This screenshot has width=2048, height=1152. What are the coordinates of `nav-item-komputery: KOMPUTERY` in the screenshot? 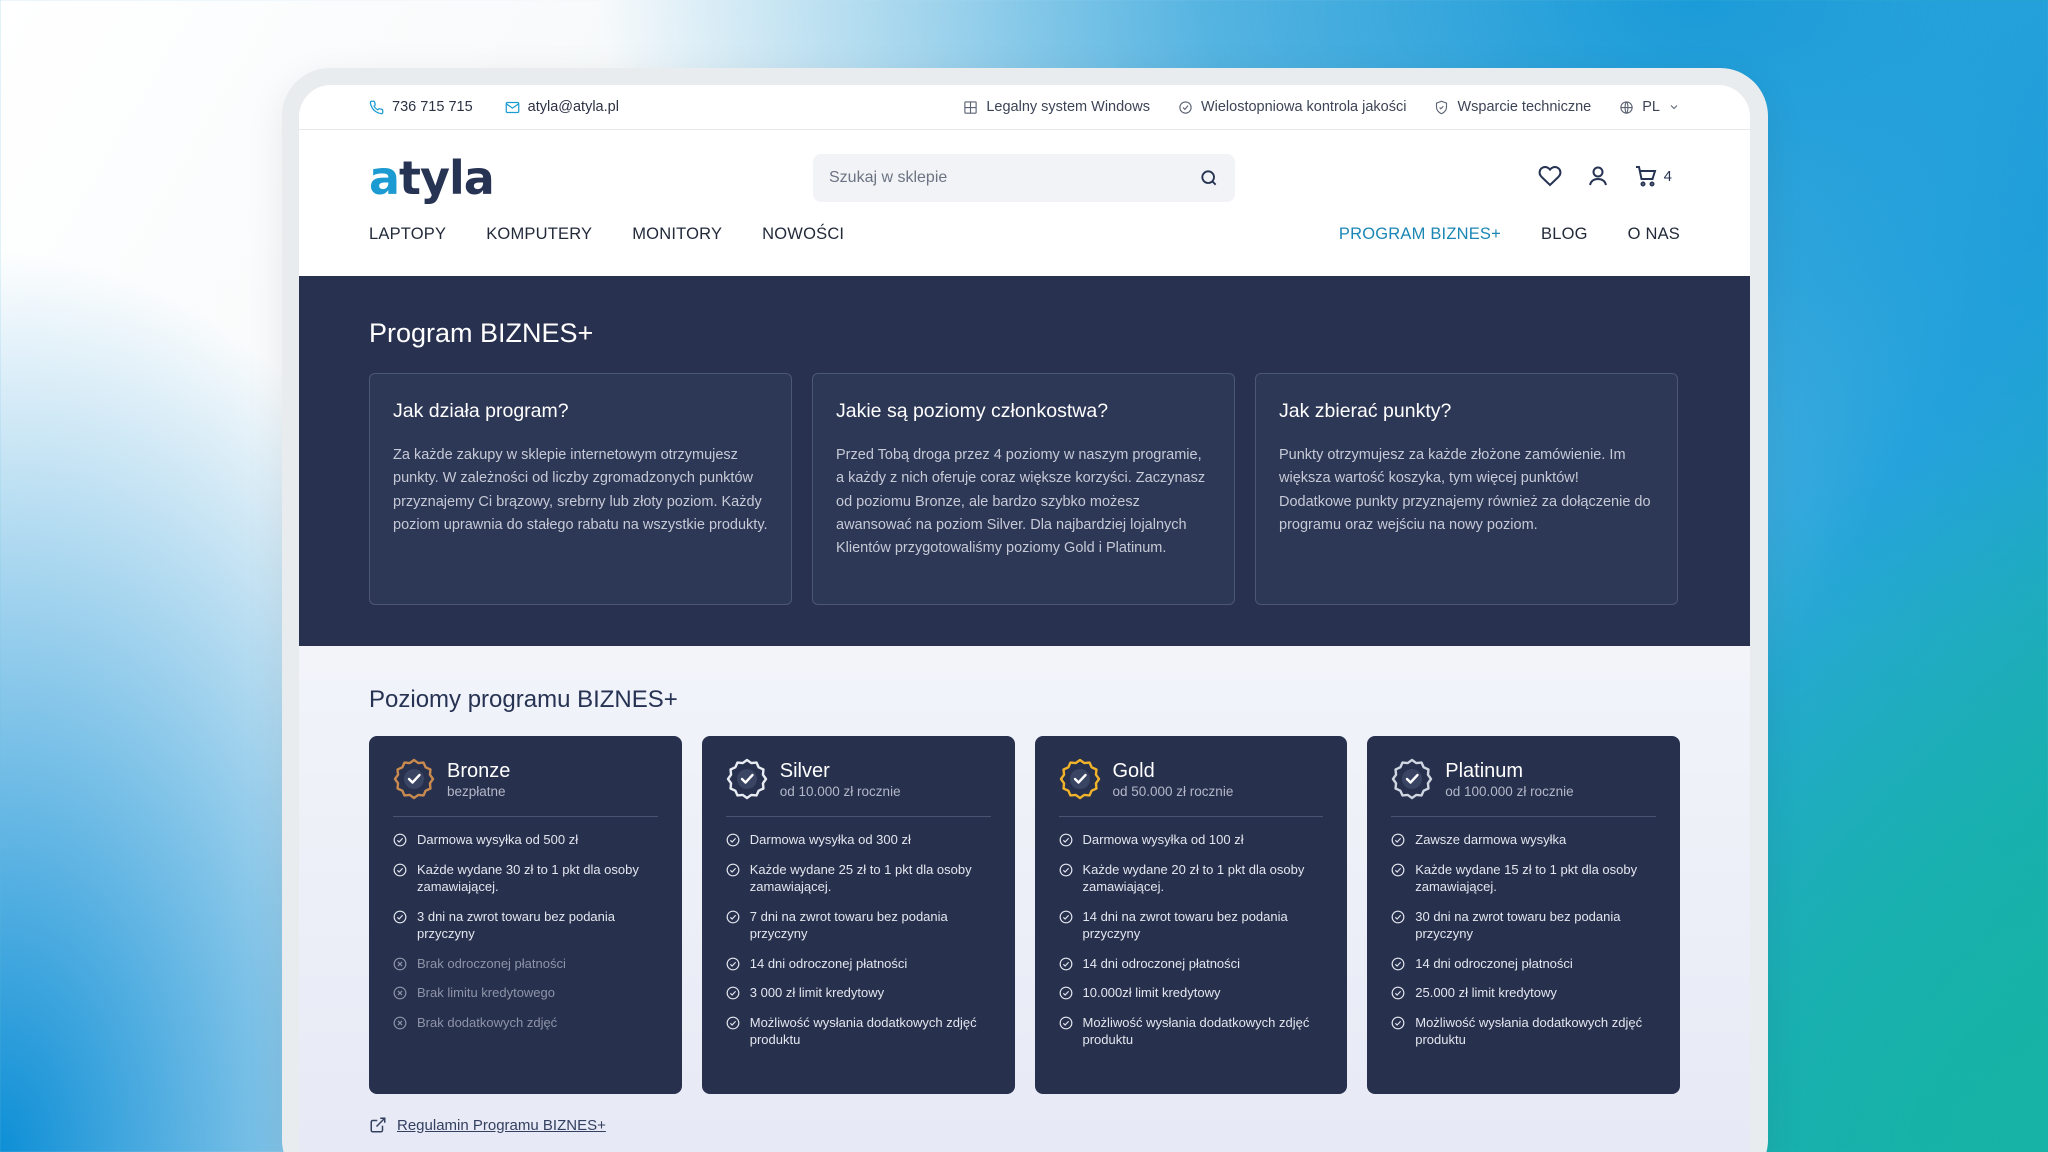 It's located at (539, 234).